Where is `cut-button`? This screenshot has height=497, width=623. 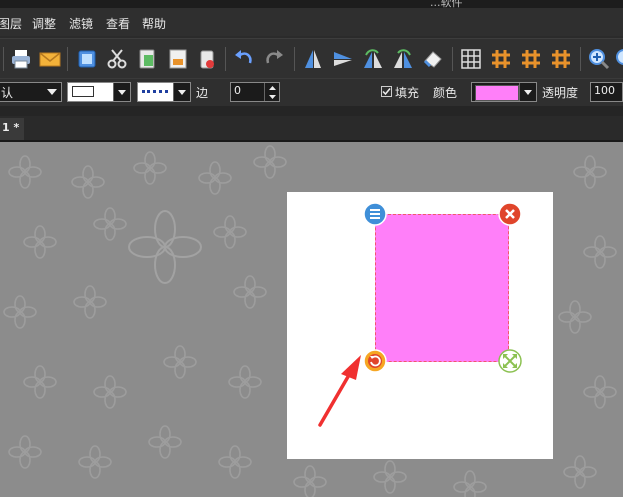
cut-button is located at coordinates (117, 59).